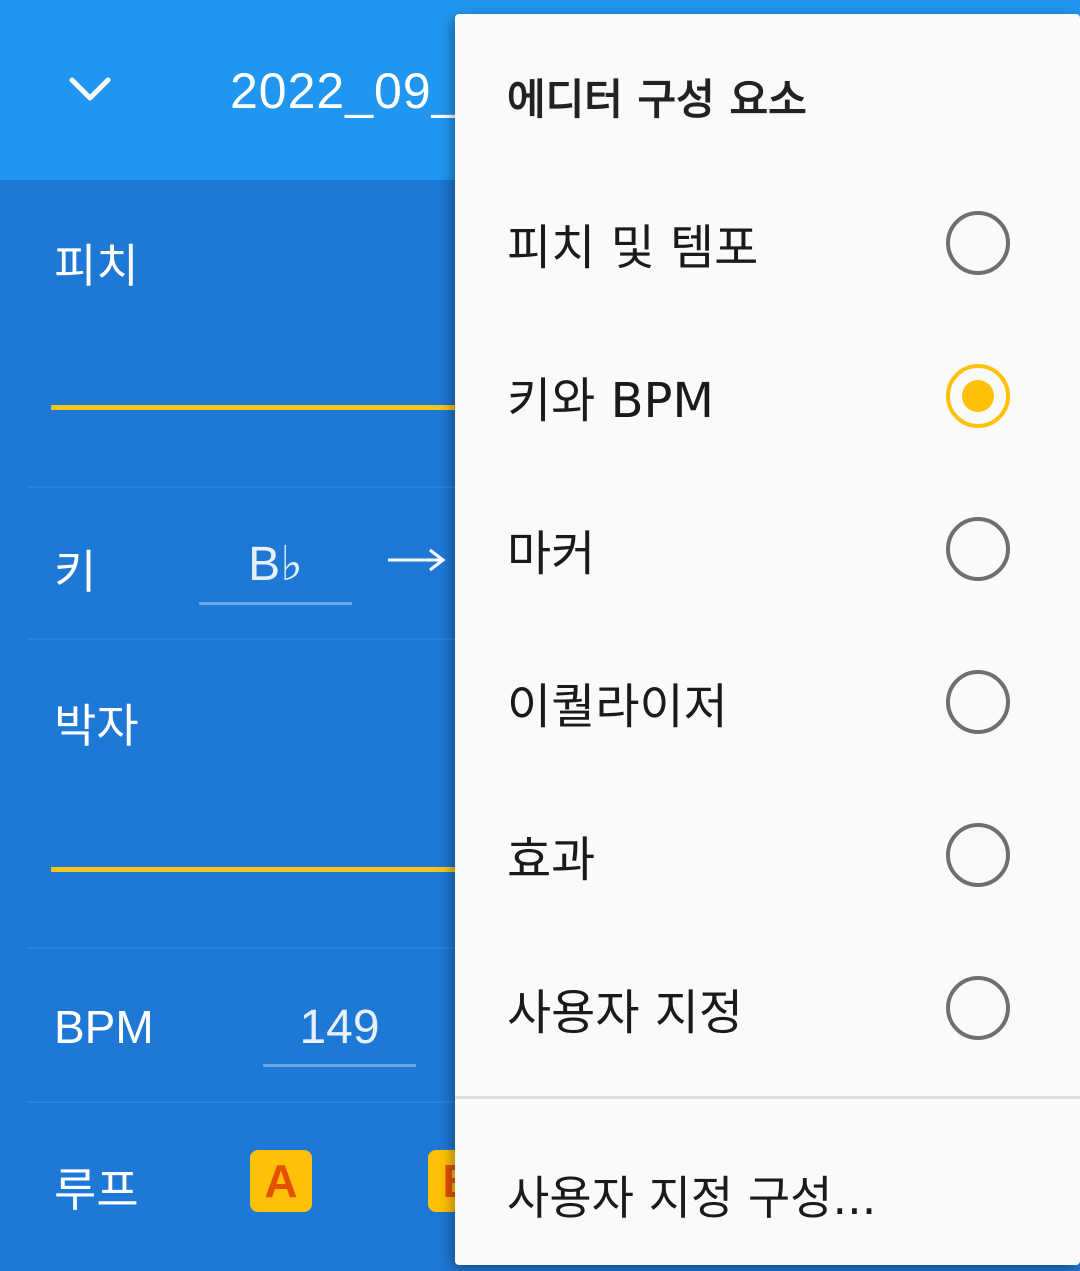 The height and width of the screenshot is (1271, 1080). What do you see at coordinates (339, 1065) in the screenshot?
I see `bpm-underline` at bounding box center [339, 1065].